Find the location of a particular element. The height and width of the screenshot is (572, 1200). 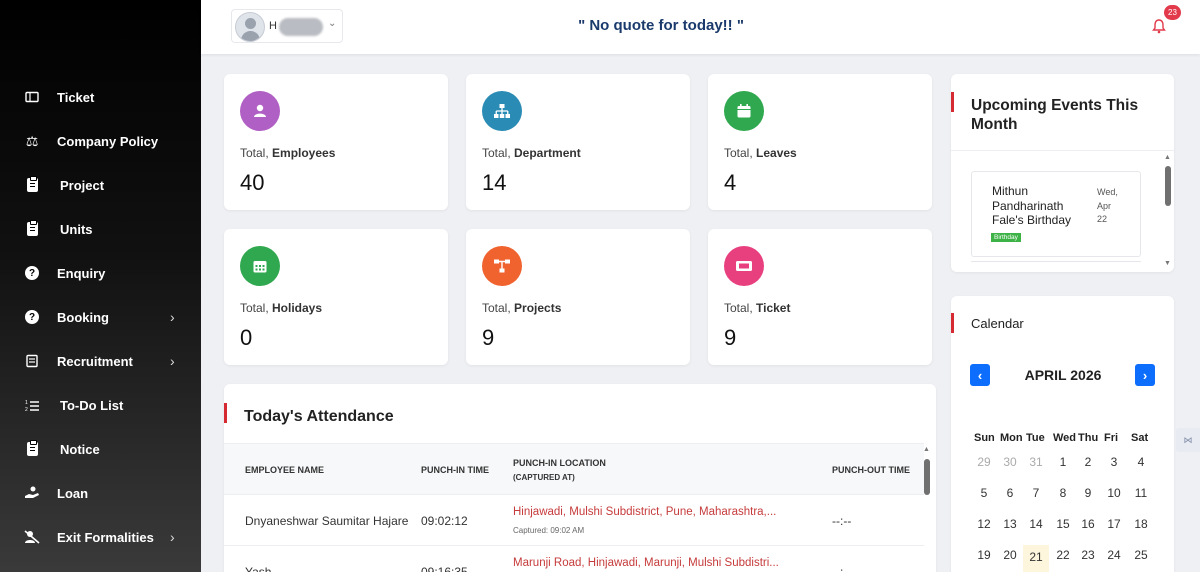

calendar-weekday: Tue is located at coordinates (1035, 438).